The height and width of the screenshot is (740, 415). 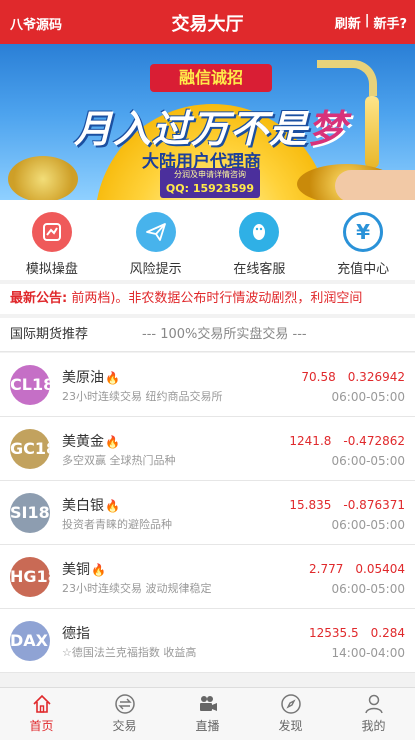 What do you see at coordinates (137, 588) in the screenshot?
I see `product-desc: 23小时连续交易 波动规律稳定` at bounding box center [137, 588].